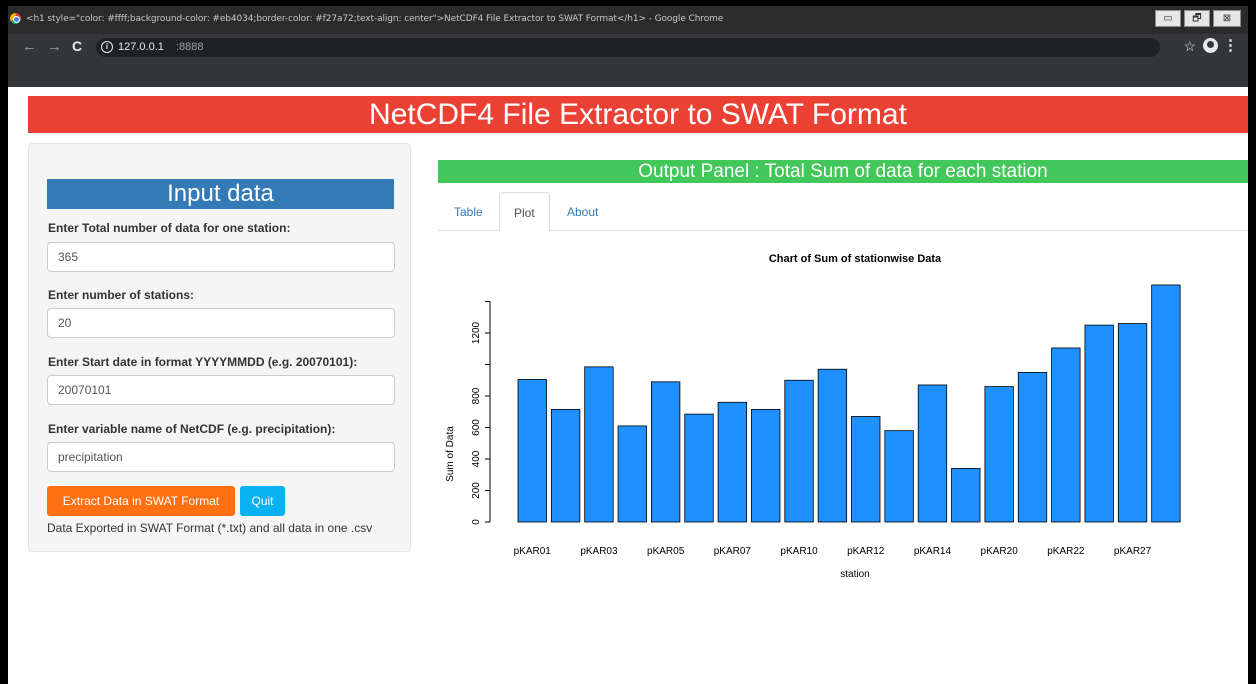 The image size is (1256, 684). What do you see at coordinates (599, 551) in the screenshot?
I see `x-tick-label: pKAR03` at bounding box center [599, 551].